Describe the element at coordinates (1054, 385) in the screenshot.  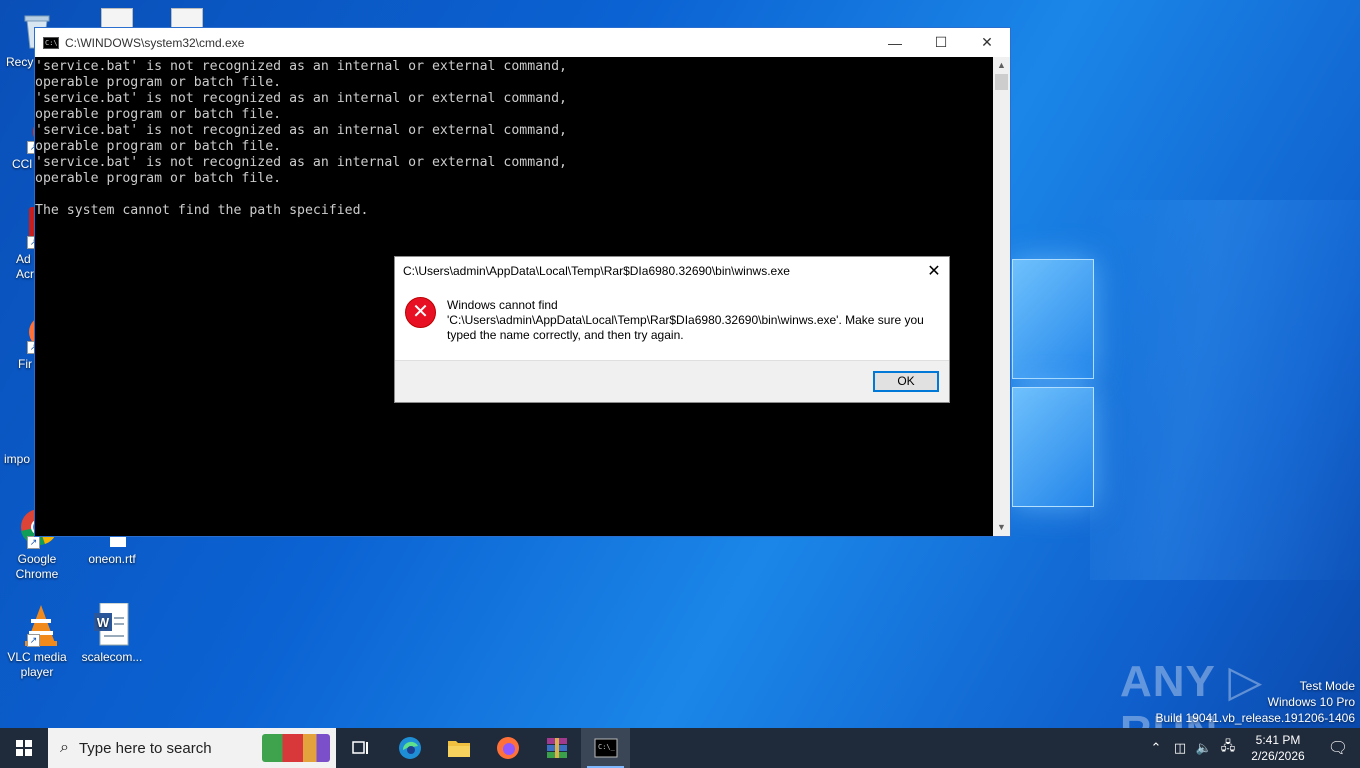
I see `wallpaper-windows-logo` at that location.